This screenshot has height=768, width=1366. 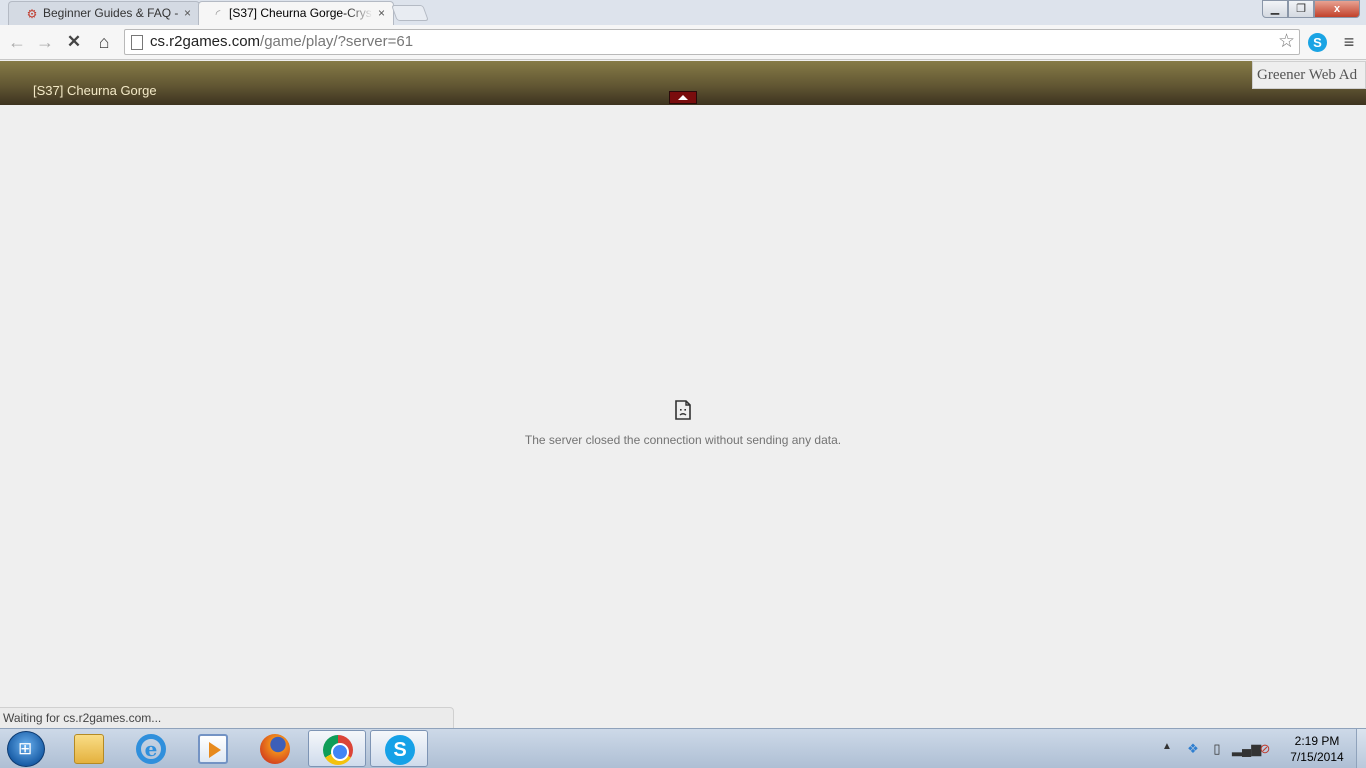 What do you see at coordinates (1265, 749) in the screenshot?
I see `volume-muted-icon: ⊘` at bounding box center [1265, 749].